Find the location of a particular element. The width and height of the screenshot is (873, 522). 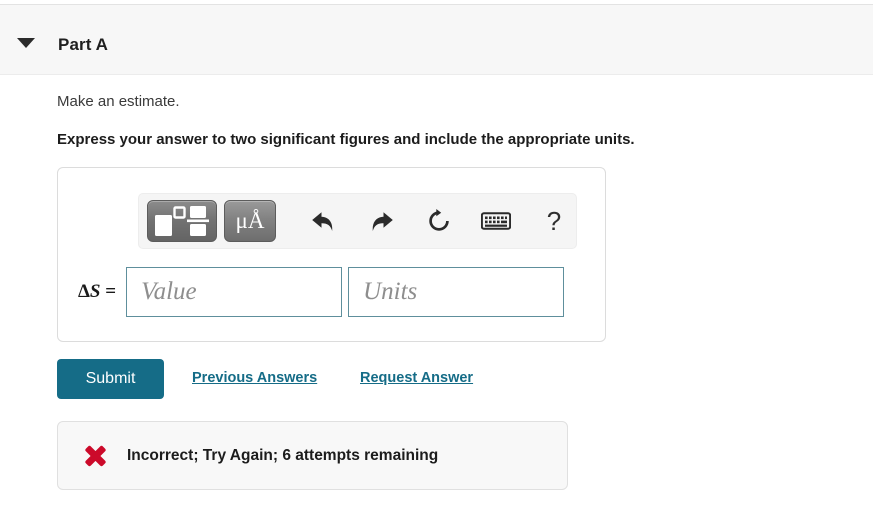

part-header-band: Part A is located at coordinates (436, 39).